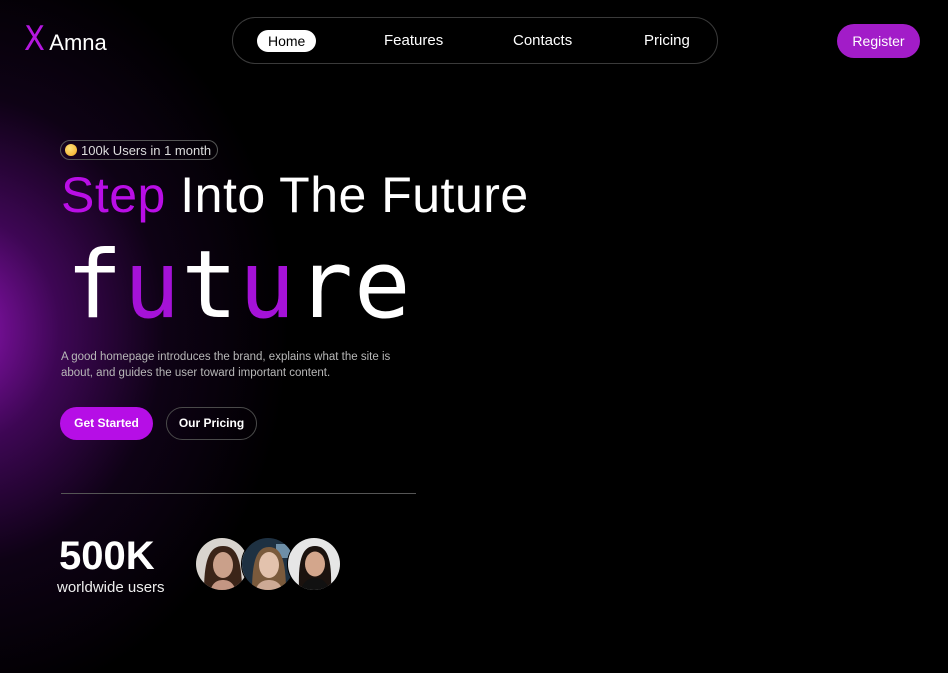 This screenshot has height=673, width=948. Describe the element at coordinates (71, 150) in the screenshot. I see `smiling-face-emoji-icon` at that location.